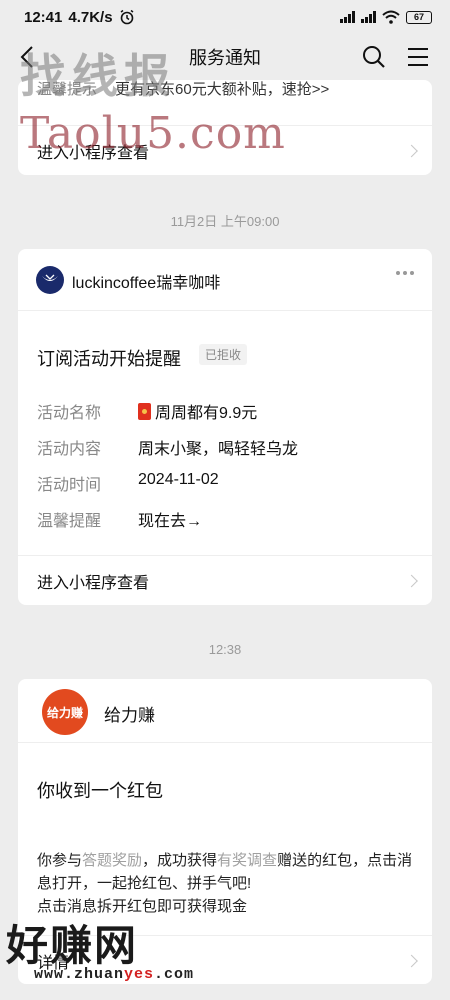 The image size is (450, 1000). What do you see at coordinates (225, 221) in the screenshot?
I see `timestamp: 11月2日 上午09:00` at bounding box center [225, 221].